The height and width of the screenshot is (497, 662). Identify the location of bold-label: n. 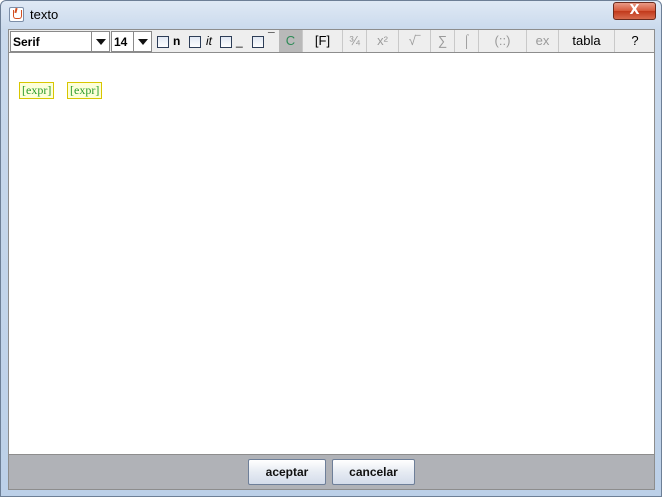
(177, 41).